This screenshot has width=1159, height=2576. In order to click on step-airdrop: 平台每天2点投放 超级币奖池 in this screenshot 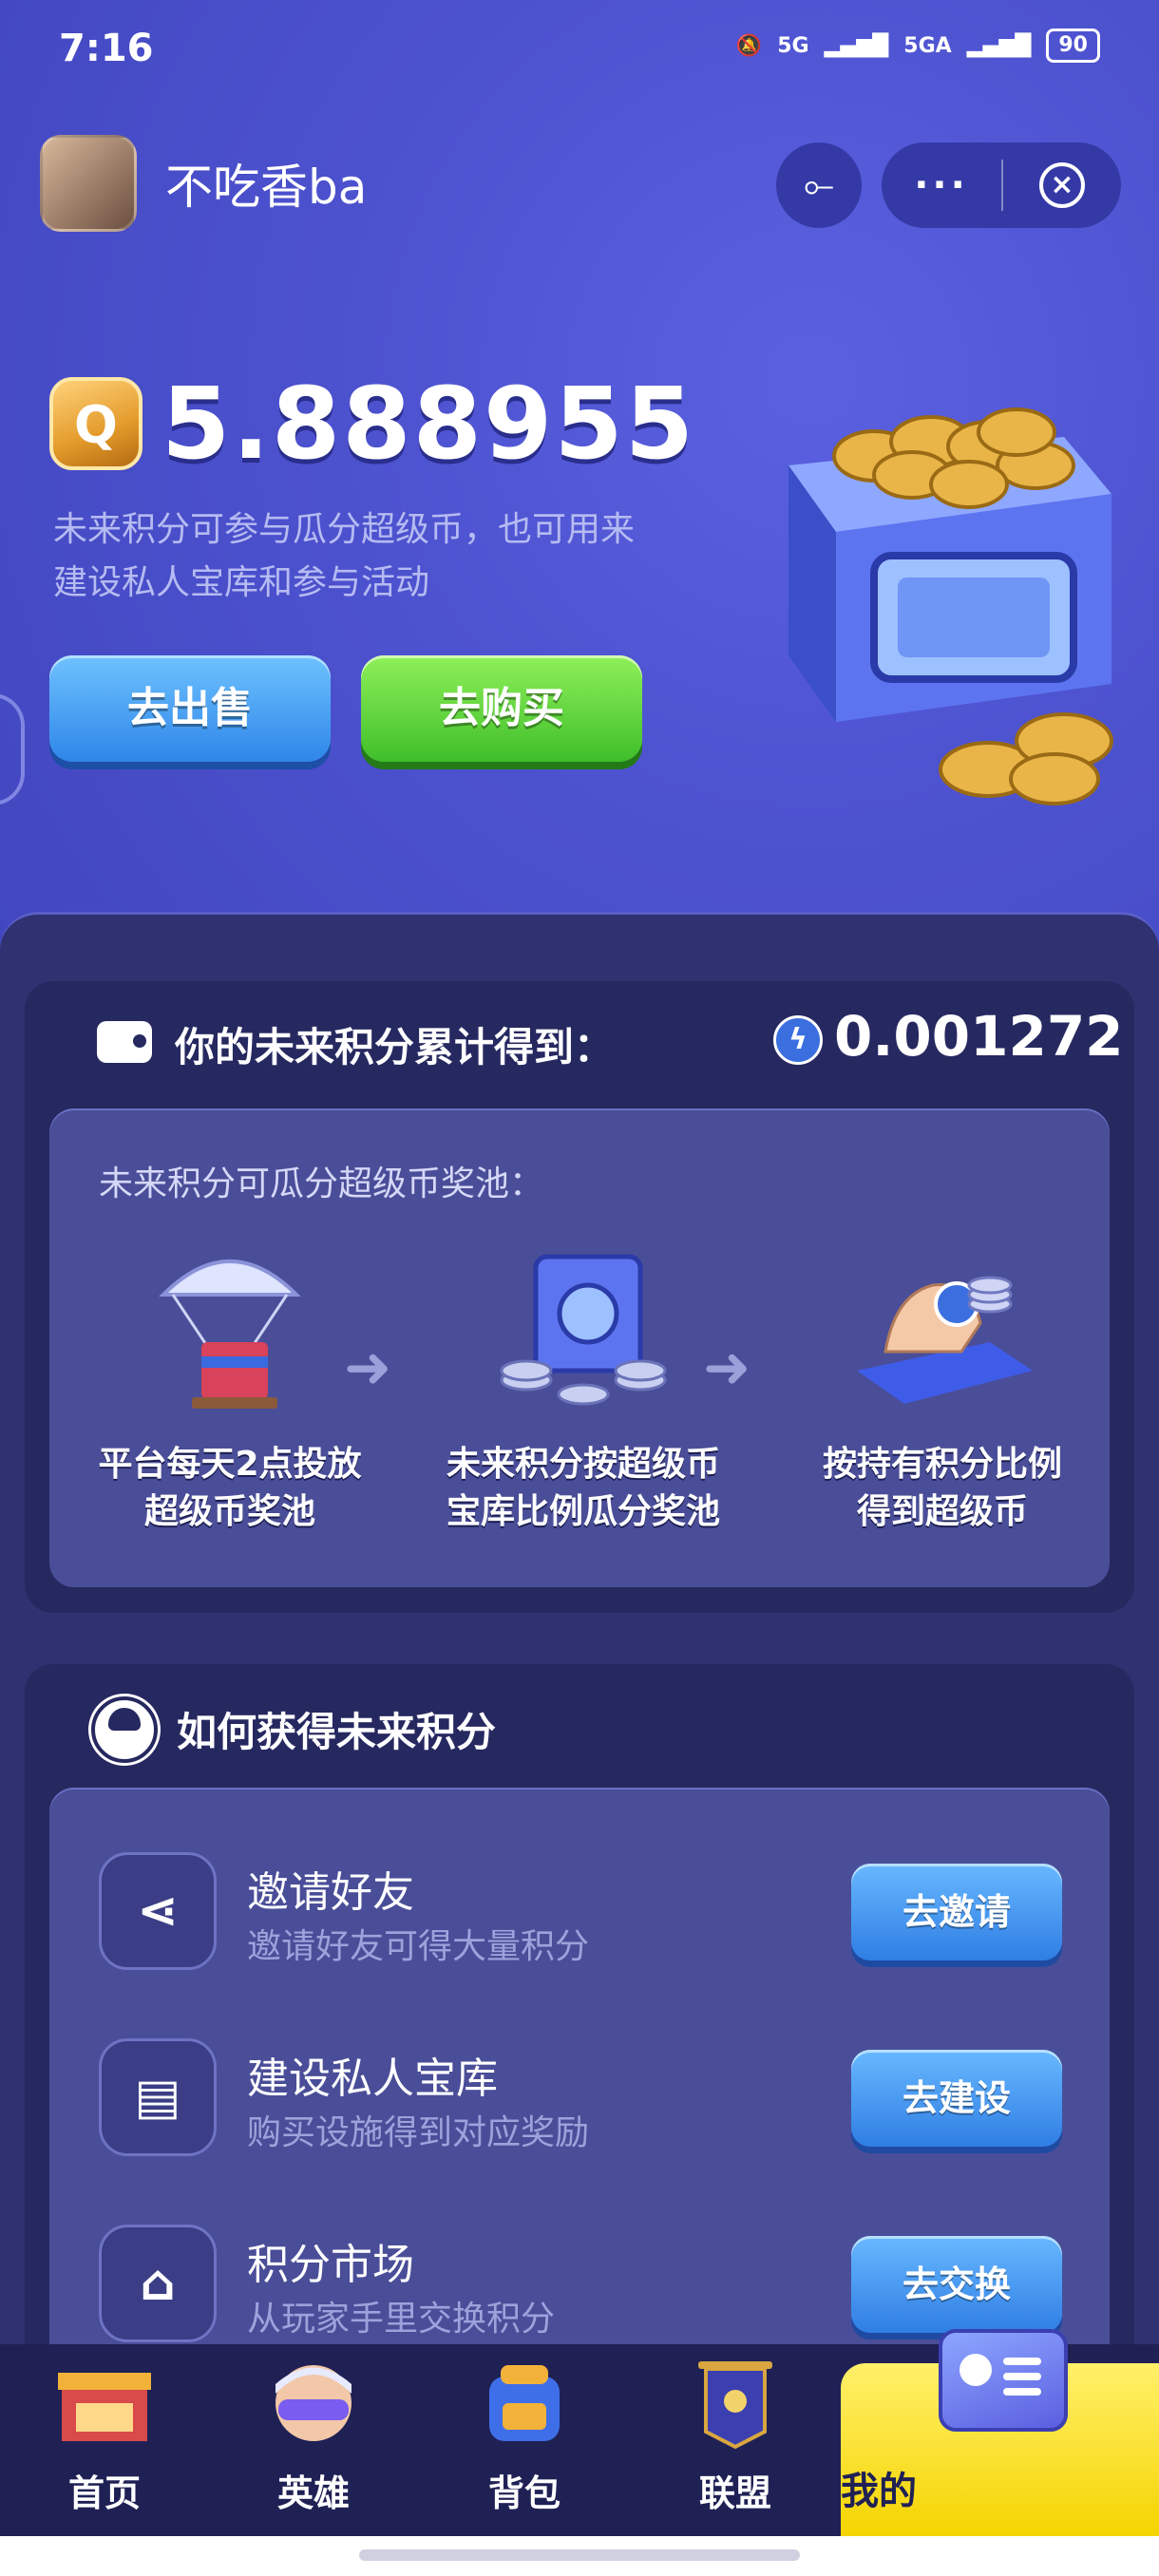, I will do `click(229, 1387)`.